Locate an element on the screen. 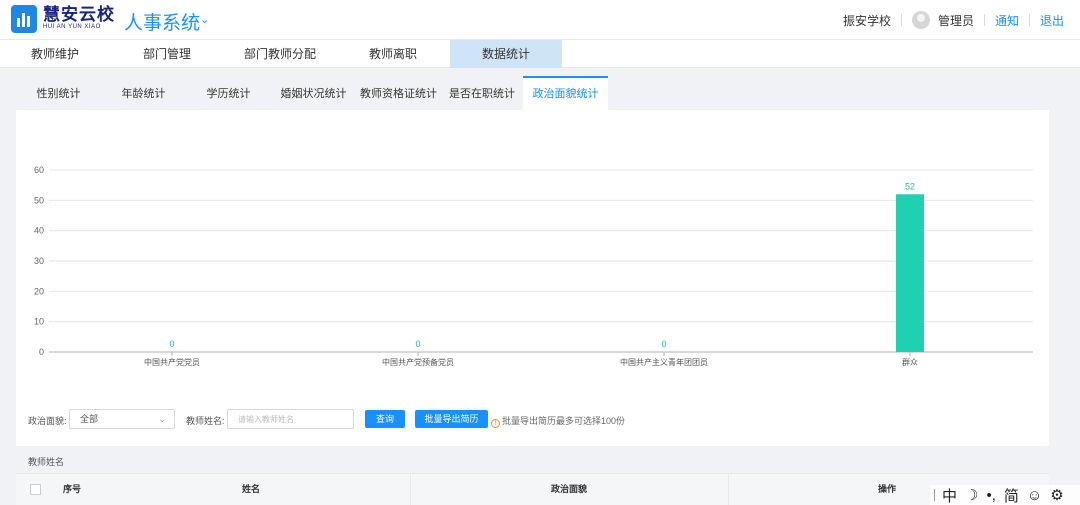  table-title: 教师姓名 is located at coordinates (46, 462).